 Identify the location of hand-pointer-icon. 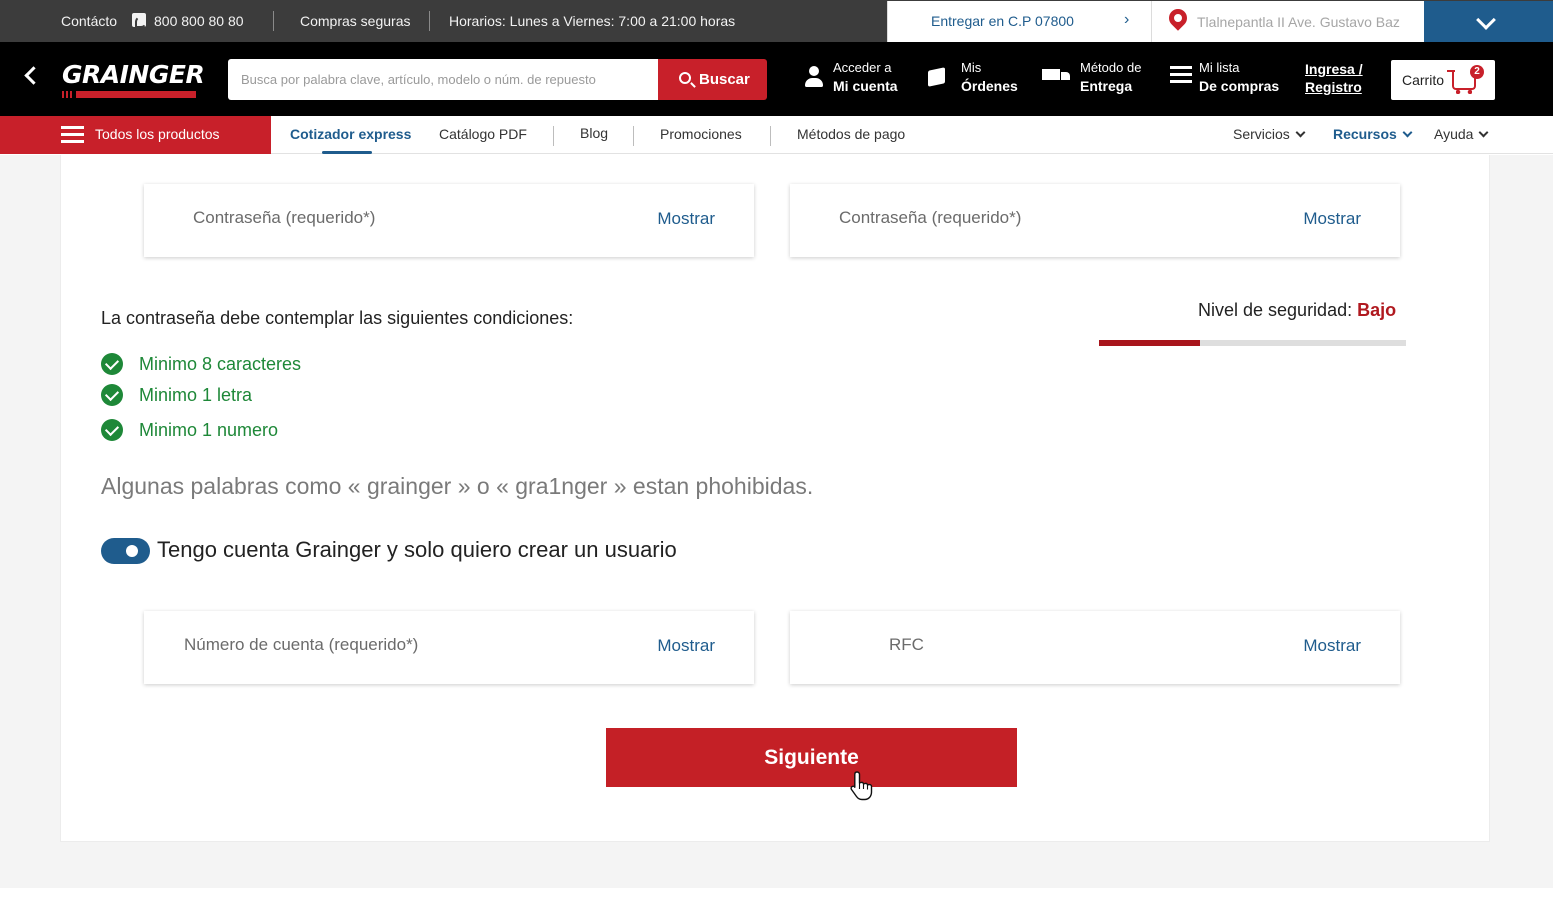
(861, 786).